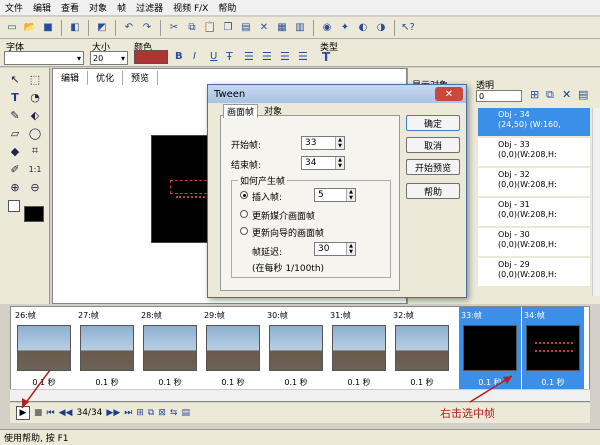 This screenshot has width=600, height=445. I want to click on copy-icon: ⧉, so click(192, 28).